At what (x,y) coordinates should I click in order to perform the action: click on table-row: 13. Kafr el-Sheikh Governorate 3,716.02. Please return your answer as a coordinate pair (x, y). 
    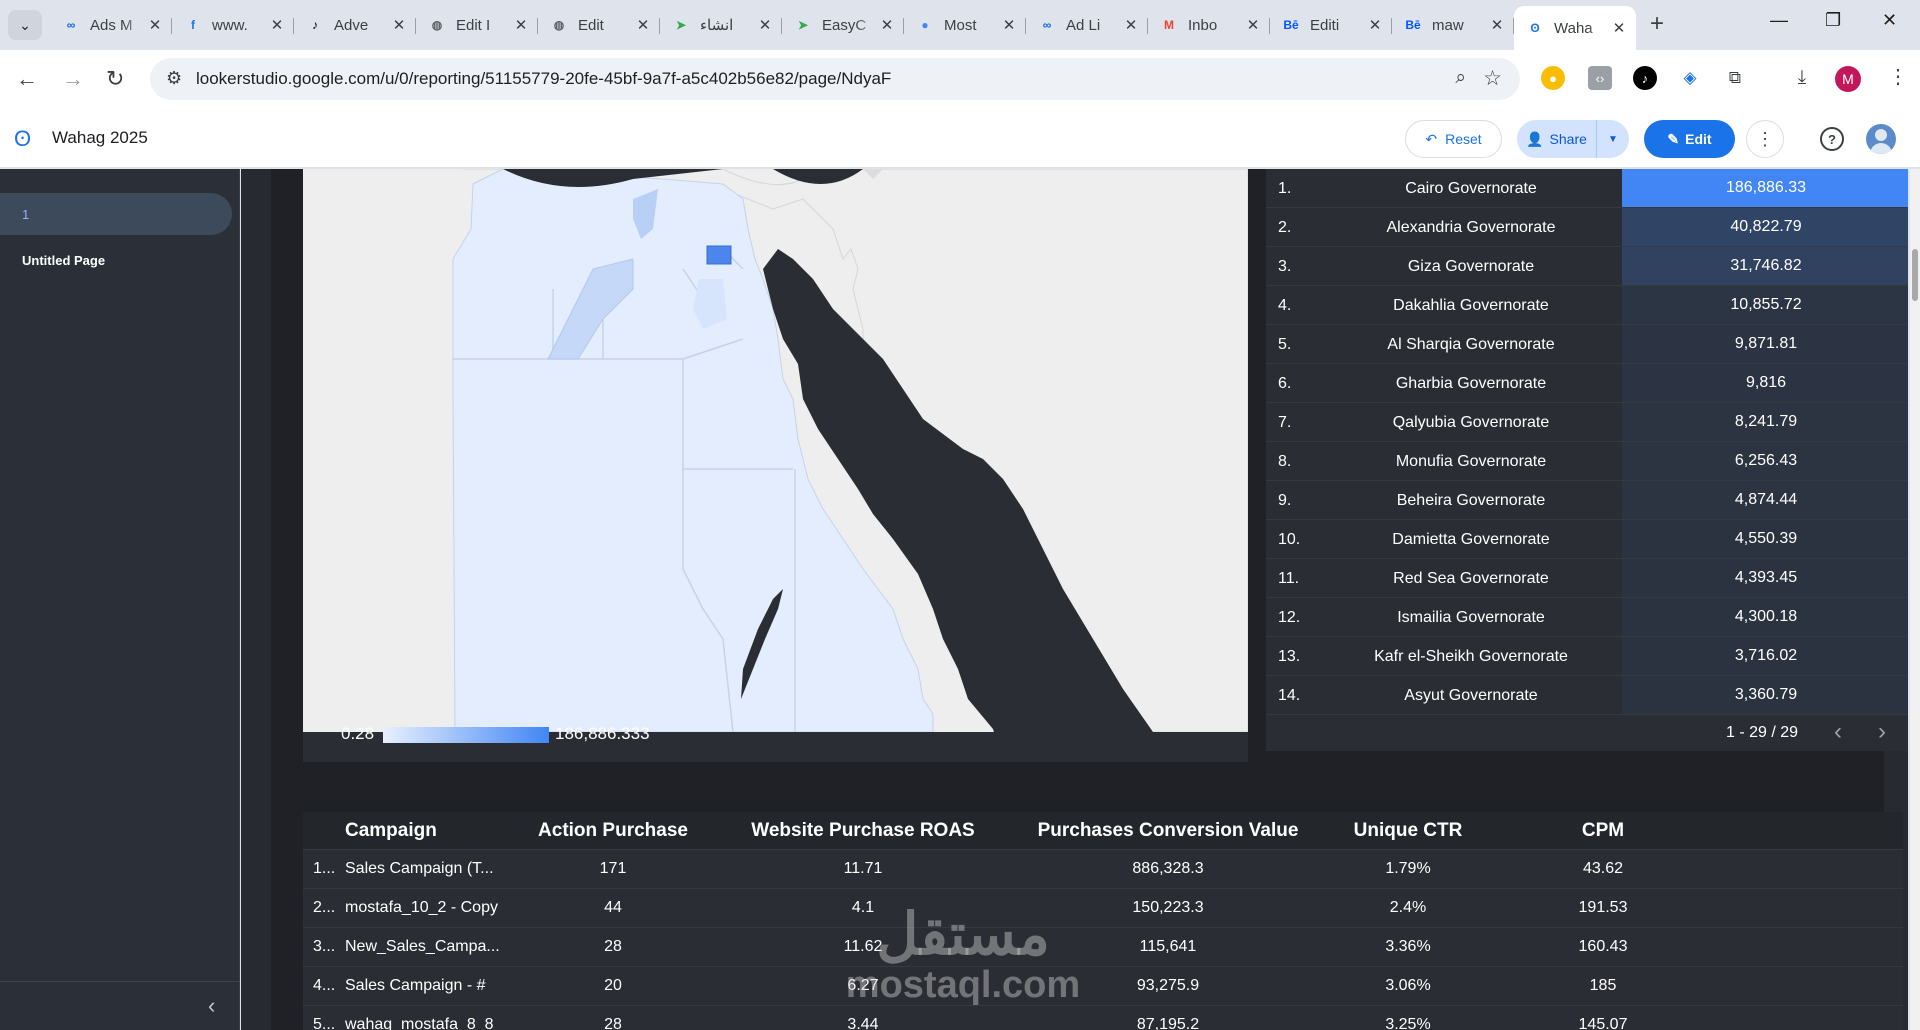
    Looking at the image, I should click on (1587, 656).